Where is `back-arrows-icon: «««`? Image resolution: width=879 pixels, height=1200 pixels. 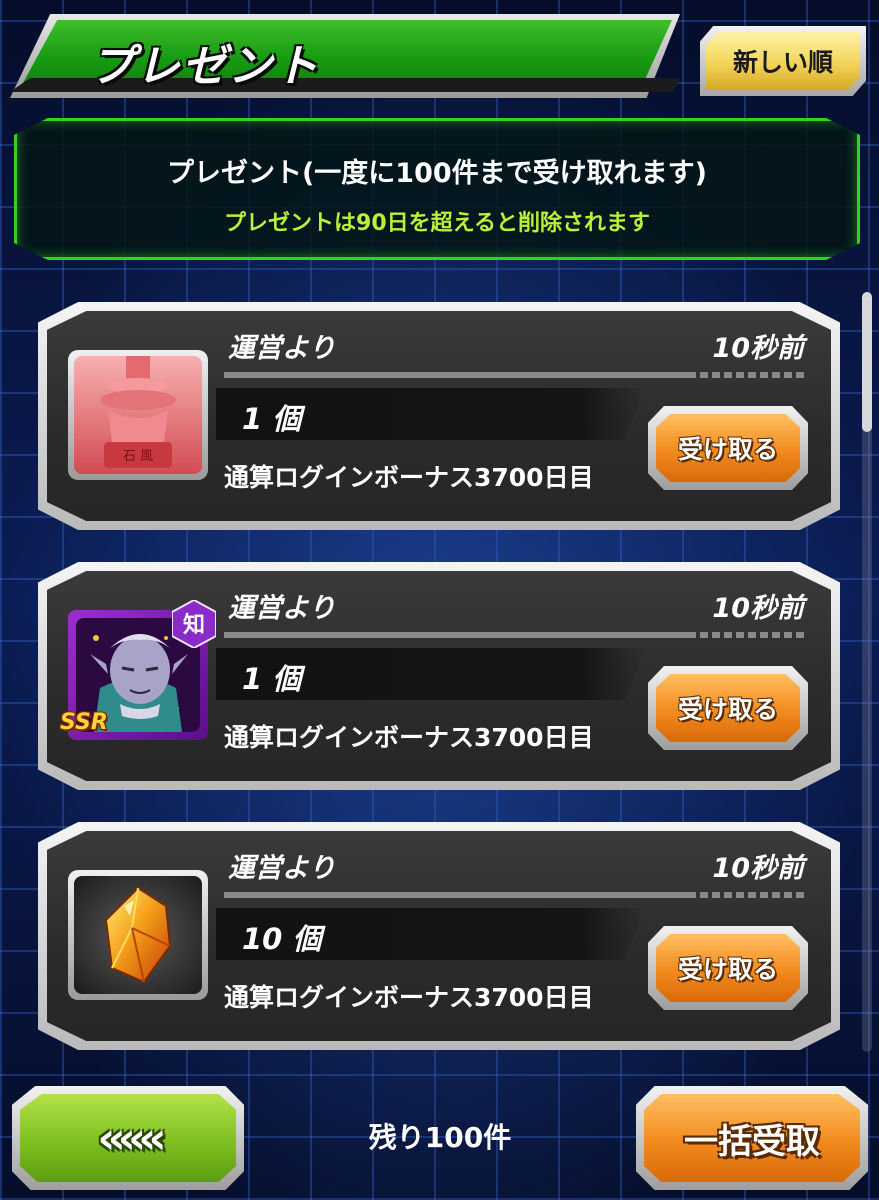
back-arrows-icon: ««« is located at coordinates (128, 1138).